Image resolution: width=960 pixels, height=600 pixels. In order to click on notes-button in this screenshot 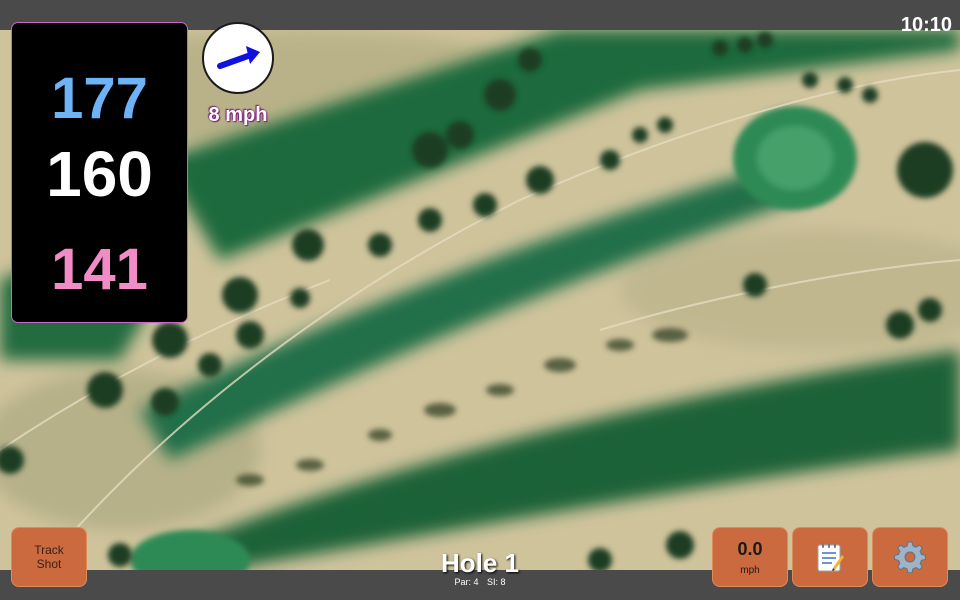, I will do `click(830, 557)`.